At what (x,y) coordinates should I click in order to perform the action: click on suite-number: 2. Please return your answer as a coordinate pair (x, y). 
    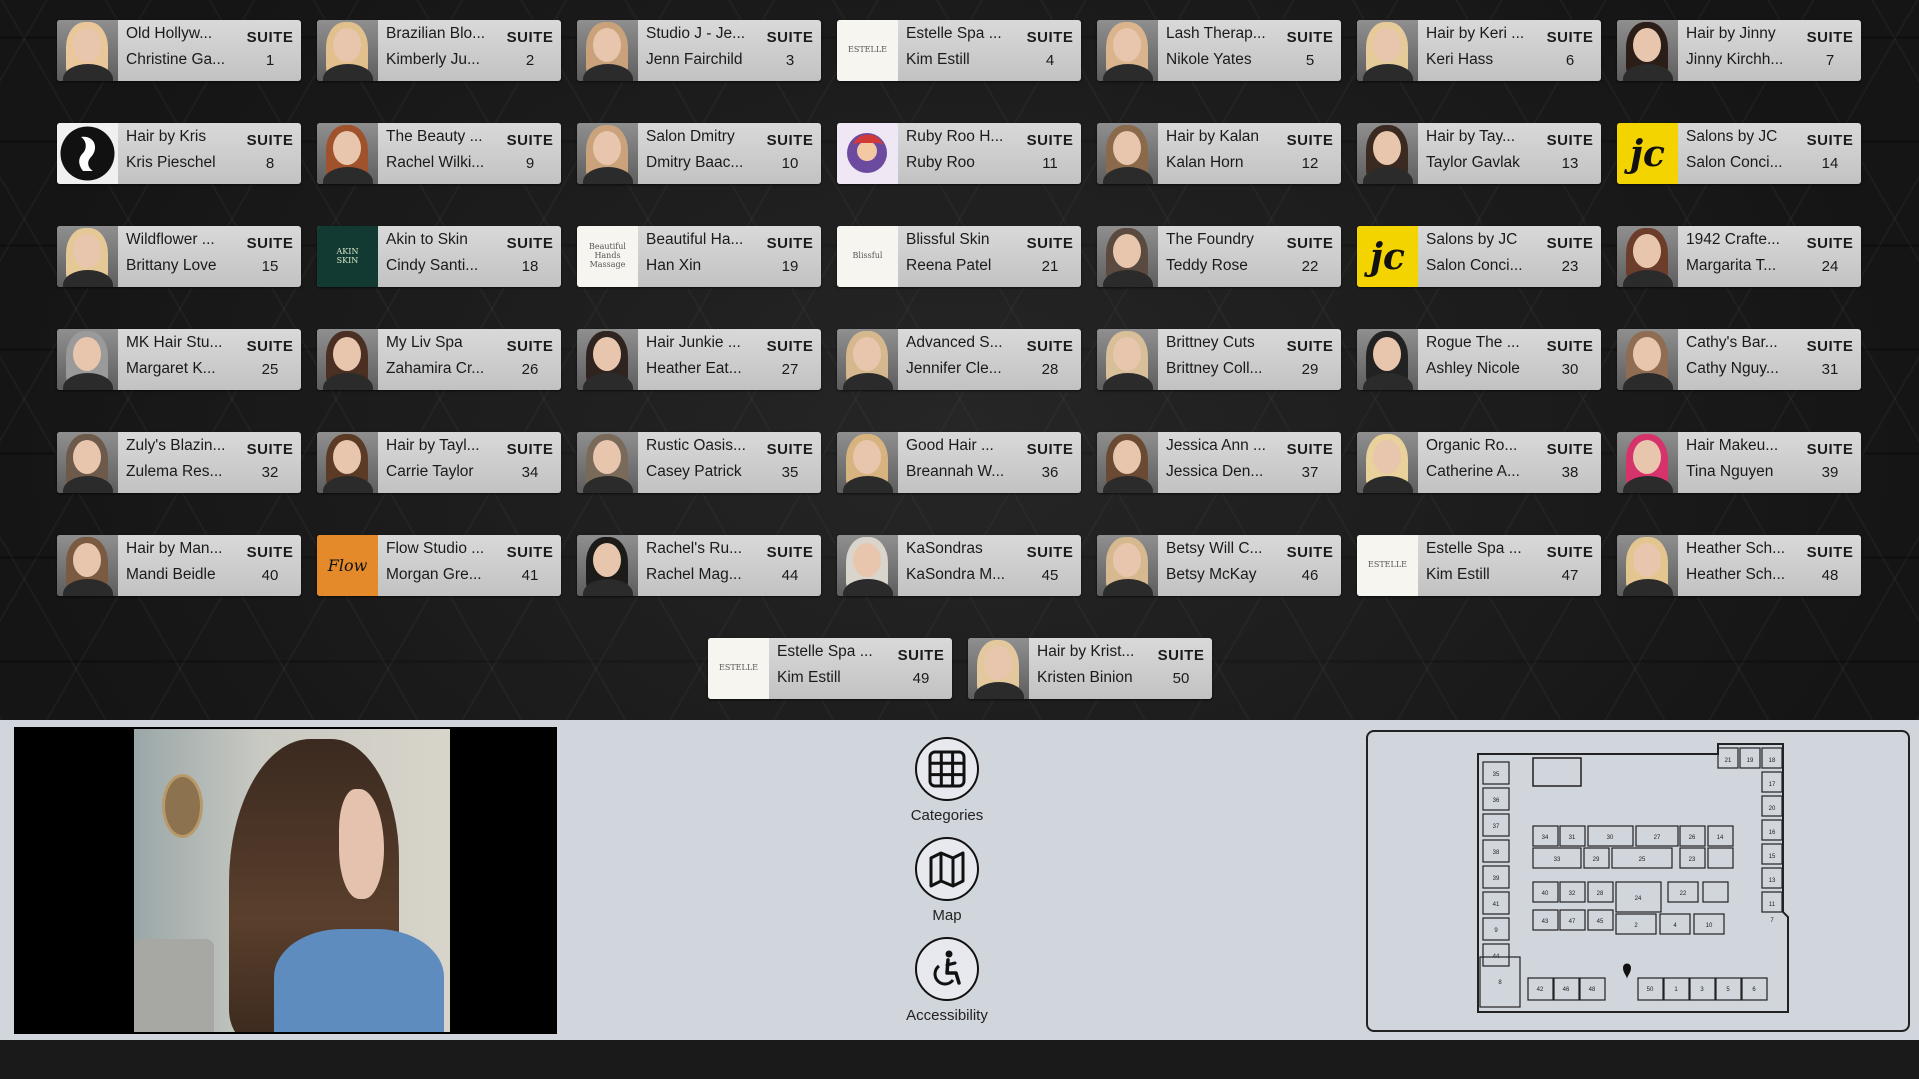
    Looking at the image, I should click on (530, 60).